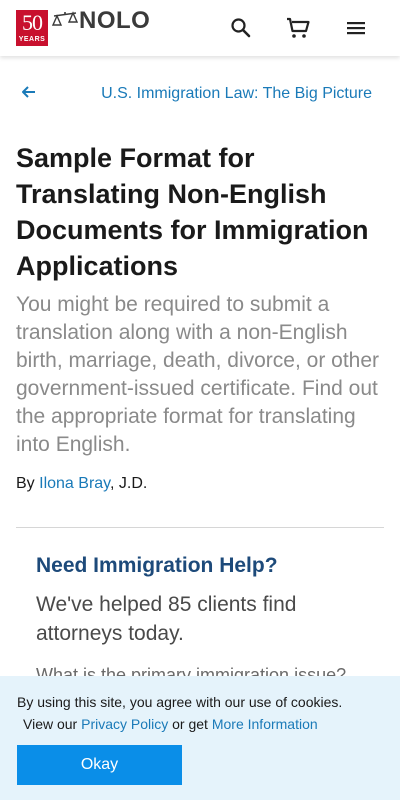 This screenshot has height=800, width=400. What do you see at coordinates (28, 483) in the screenshot?
I see `byline-prefix: By` at bounding box center [28, 483].